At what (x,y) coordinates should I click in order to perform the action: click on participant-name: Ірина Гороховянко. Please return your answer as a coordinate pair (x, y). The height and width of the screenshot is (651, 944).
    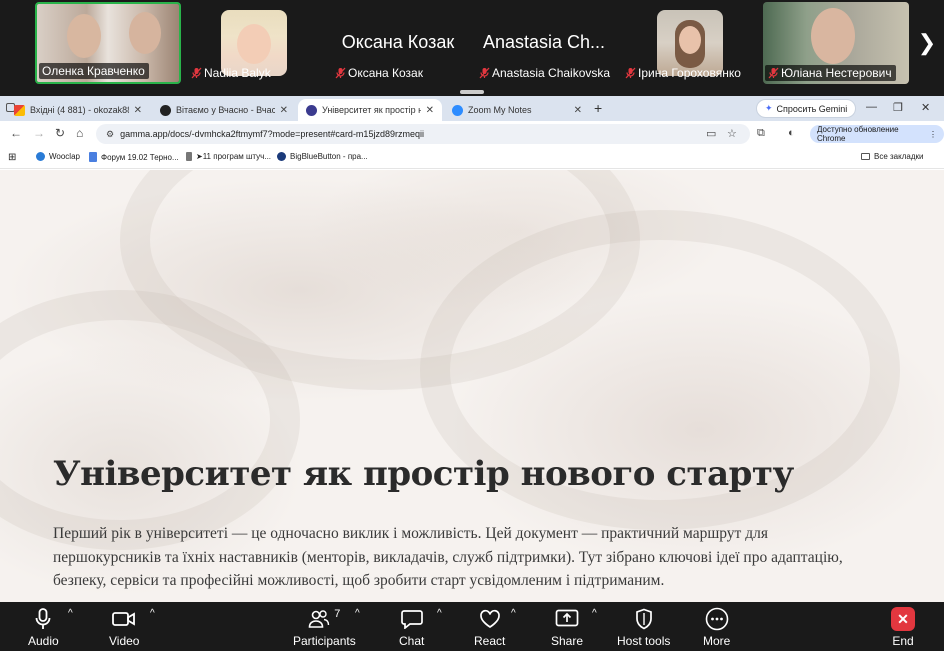
    Looking at the image, I should click on (683, 73).